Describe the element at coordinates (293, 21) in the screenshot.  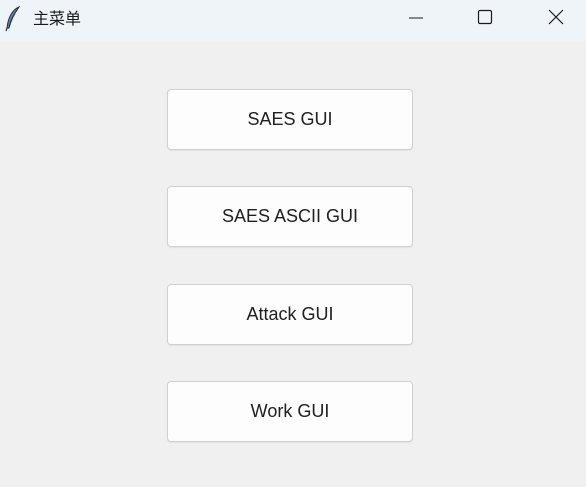
I see `title-bar: 主菜单` at that location.